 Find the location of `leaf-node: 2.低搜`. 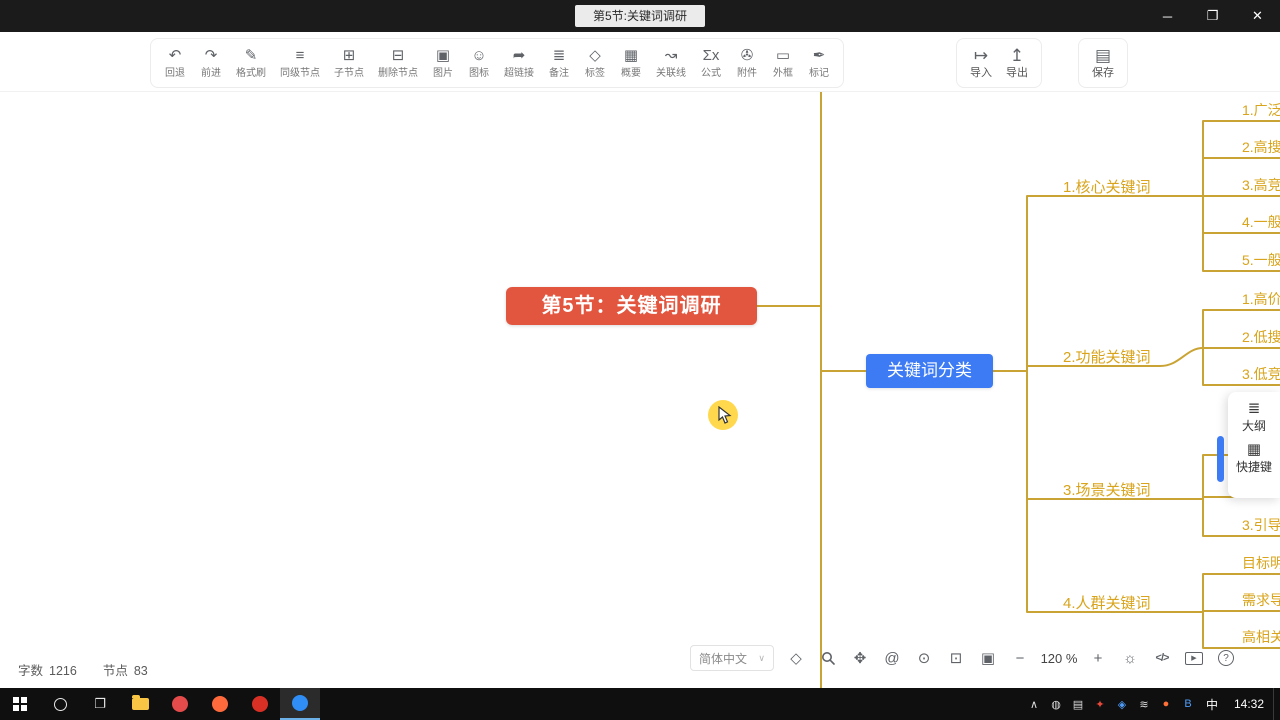

leaf-node: 2.低搜 is located at coordinates (1261, 337).